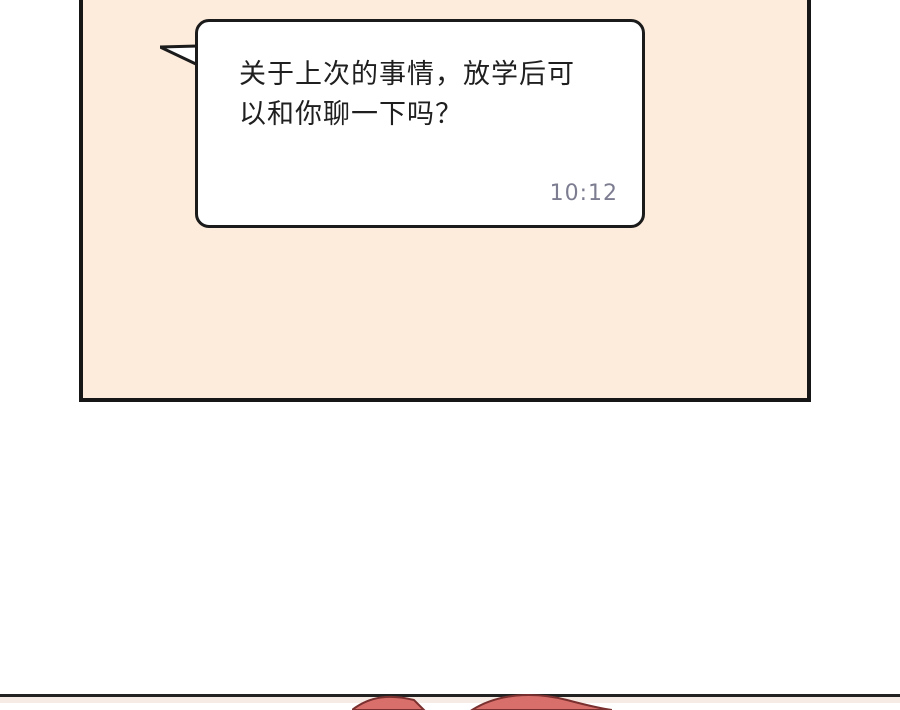 This screenshot has height=710, width=900. Describe the element at coordinates (482, 701) in the screenshot. I see `character-hair-peek` at that location.